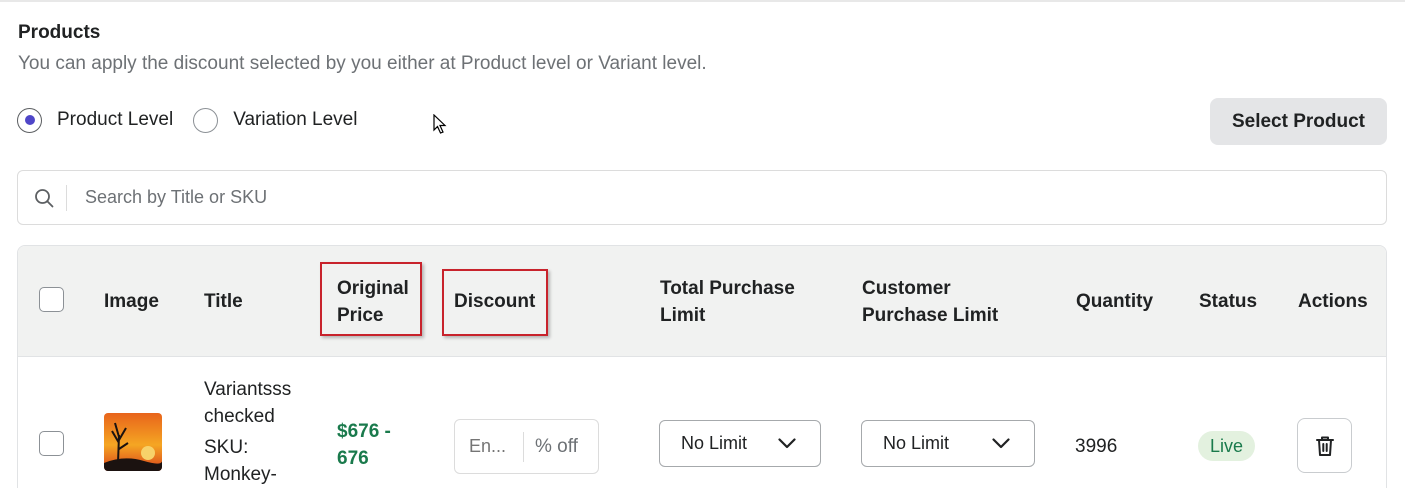 The height and width of the screenshot is (488, 1405). I want to click on column-header-image: Image, so click(131, 301).